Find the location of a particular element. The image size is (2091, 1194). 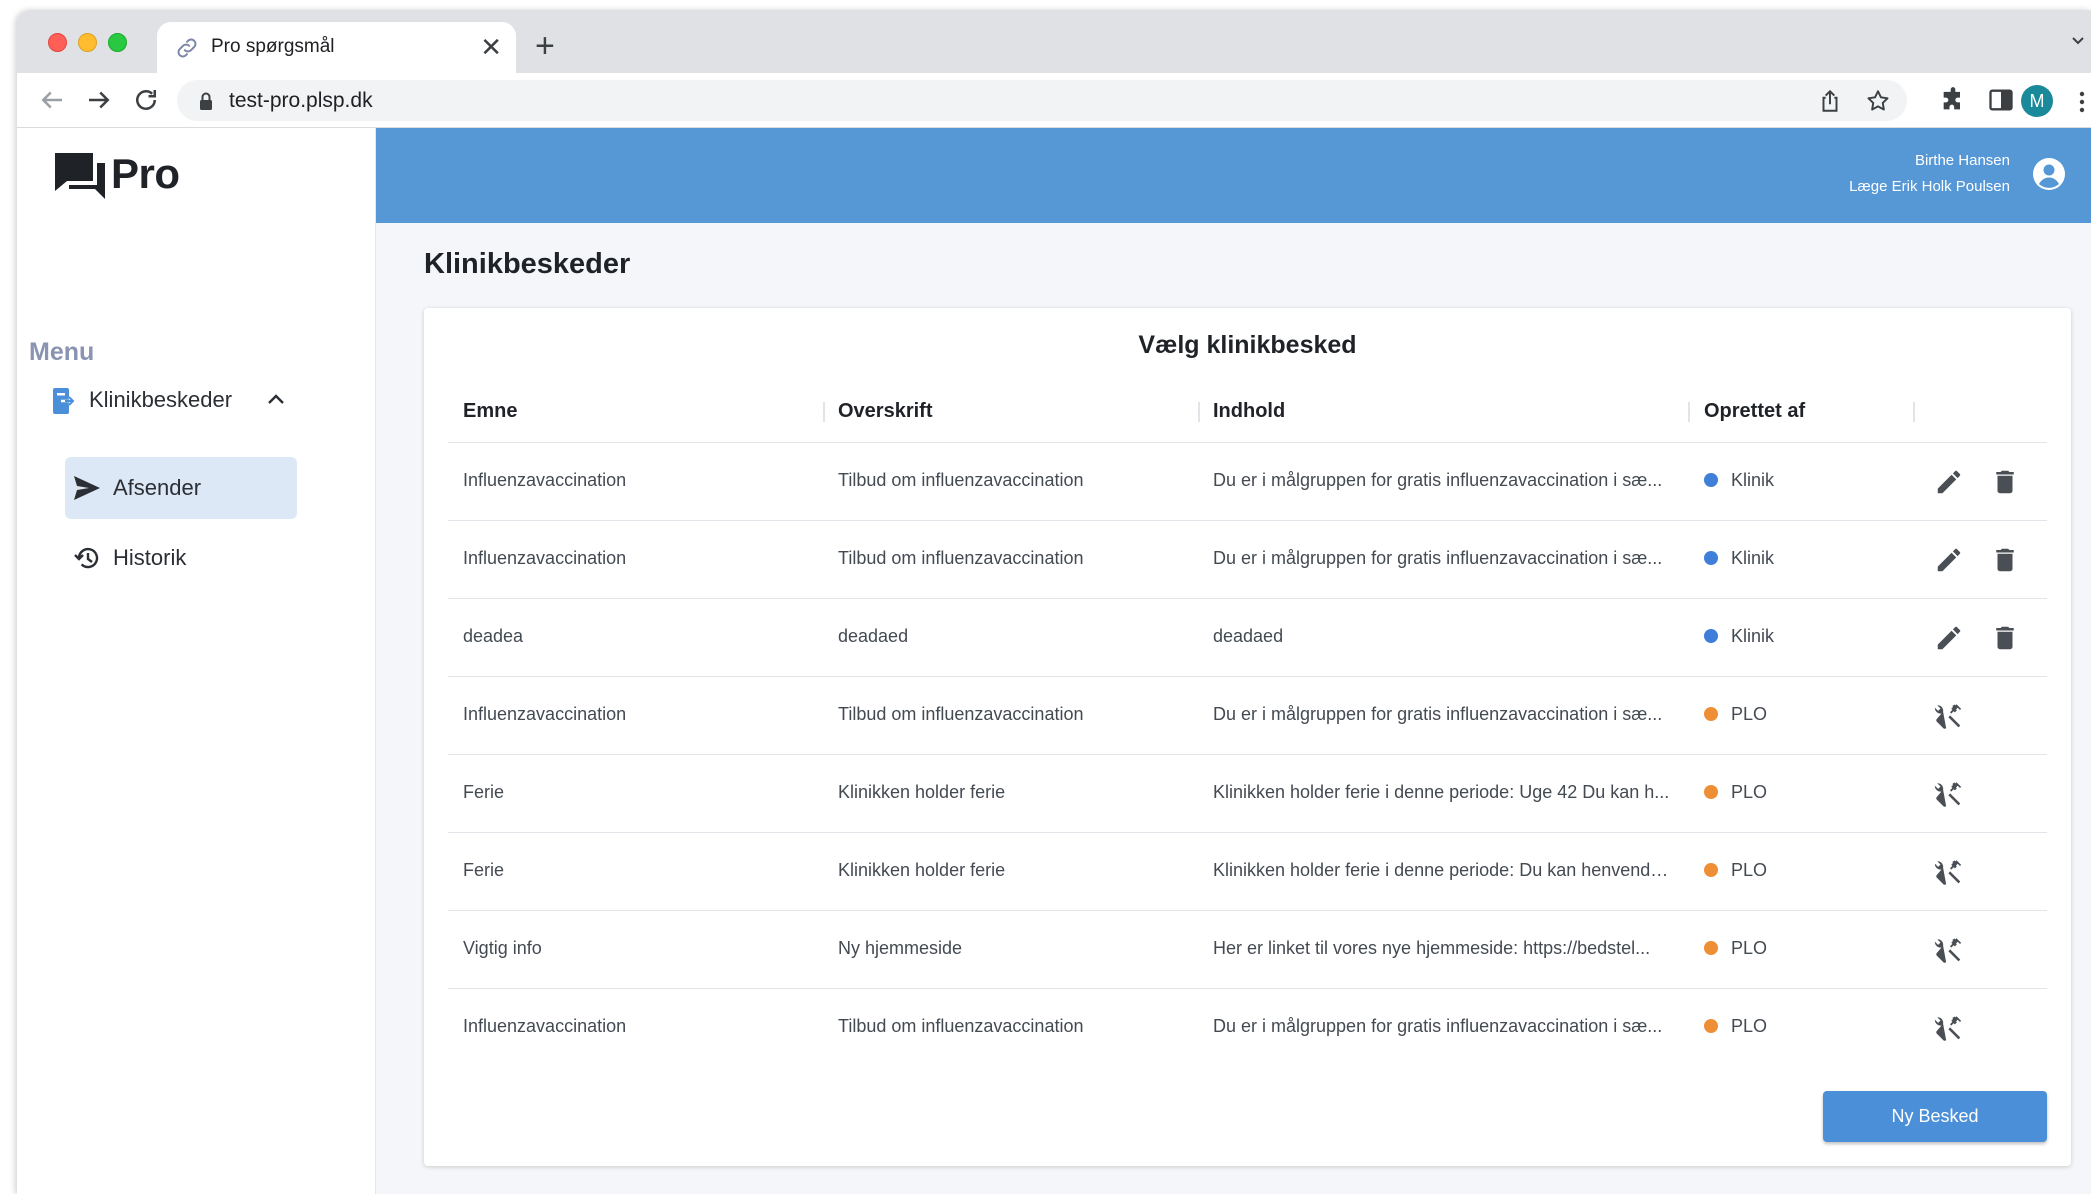

browser-tab: Pro spørgsmål ✕ is located at coordinates (336, 47).